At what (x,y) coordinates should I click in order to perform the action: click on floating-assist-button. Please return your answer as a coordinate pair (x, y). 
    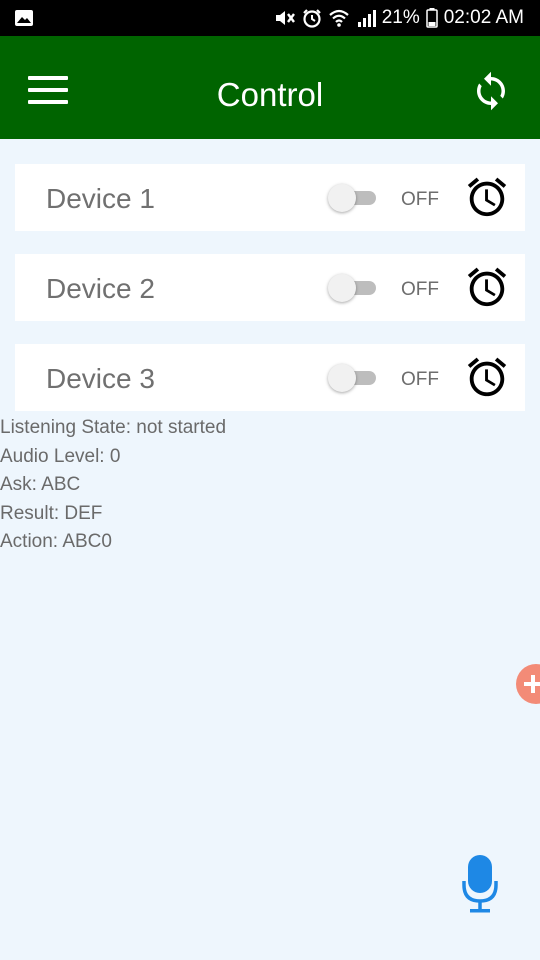
    Looking at the image, I should click on (528, 684).